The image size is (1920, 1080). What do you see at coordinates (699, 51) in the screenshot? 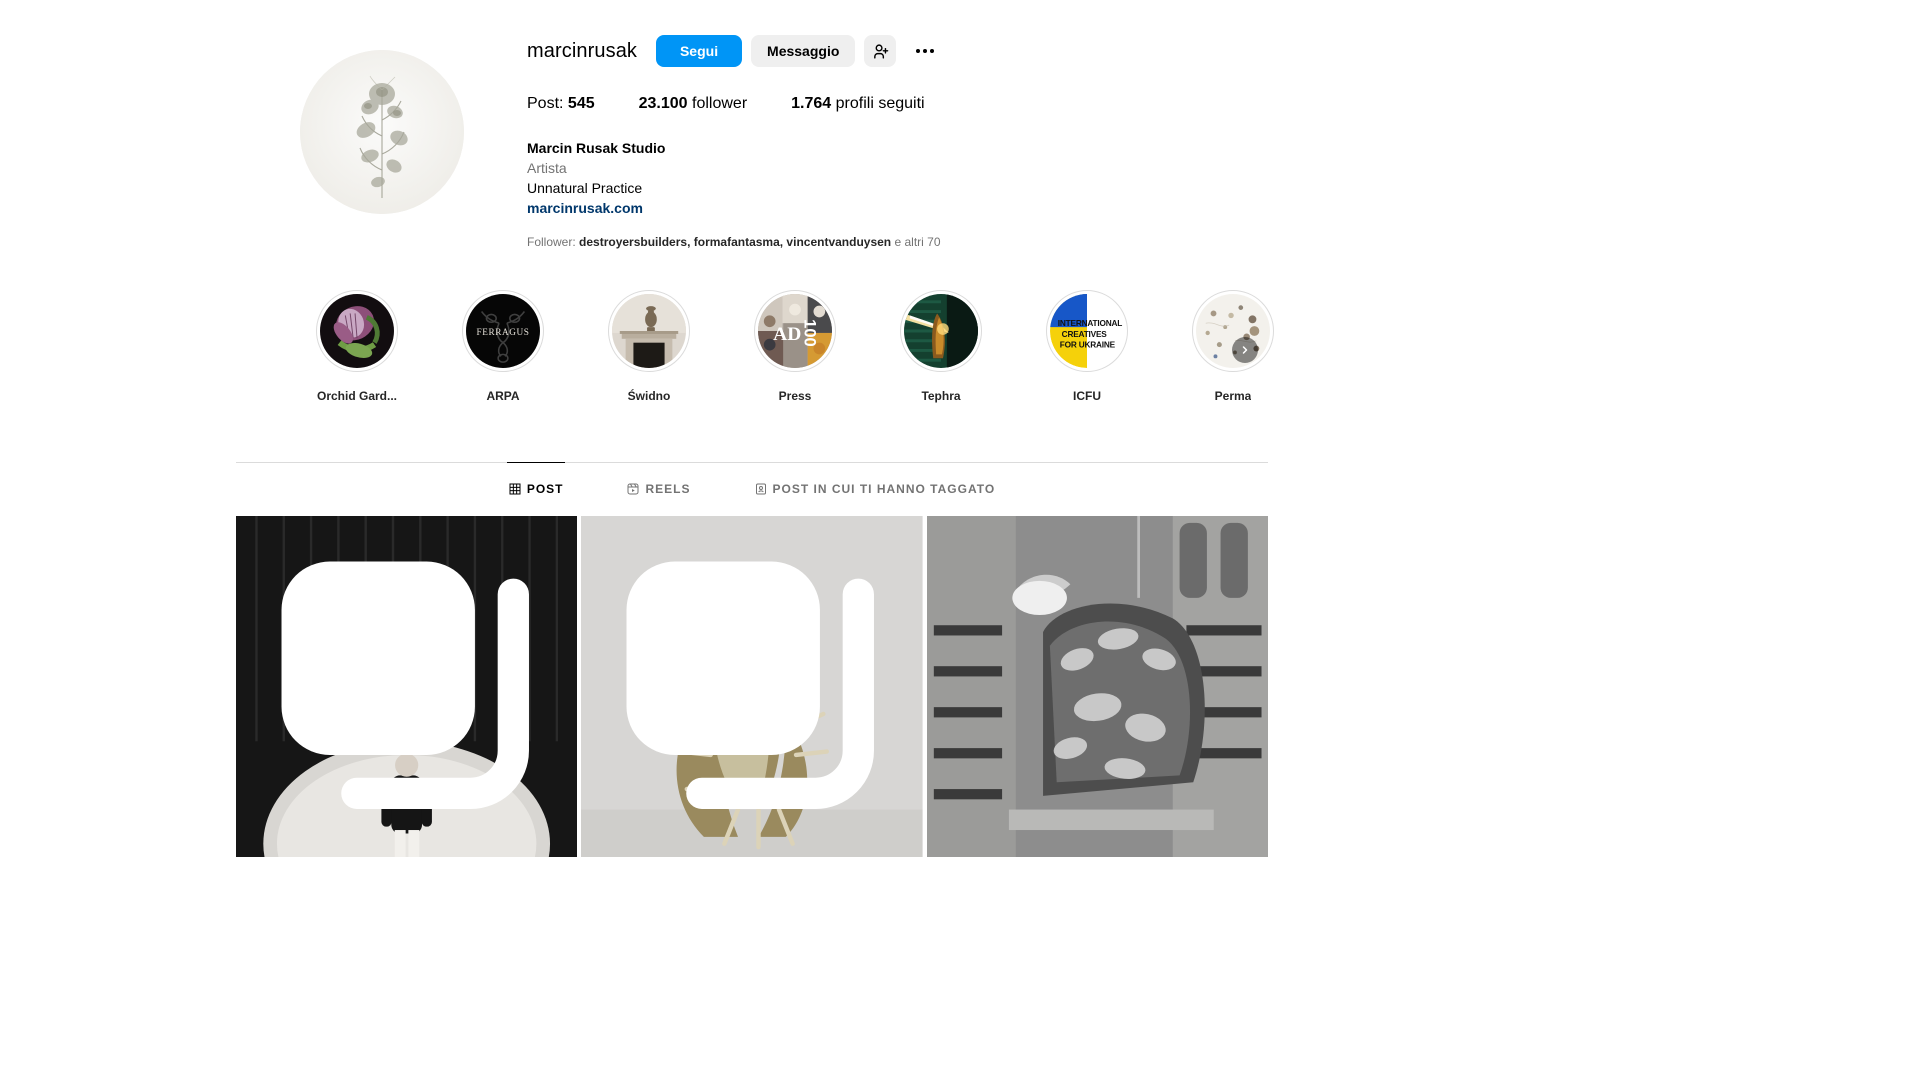
I see `follow-button: Segui` at bounding box center [699, 51].